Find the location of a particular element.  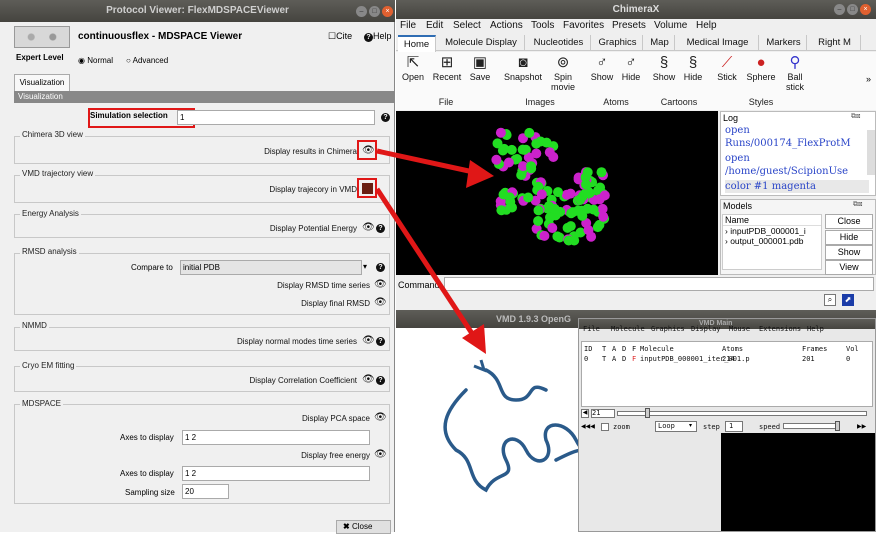

spin-movie-button: ⊚ Spin movie is located at coordinates (563, 73).